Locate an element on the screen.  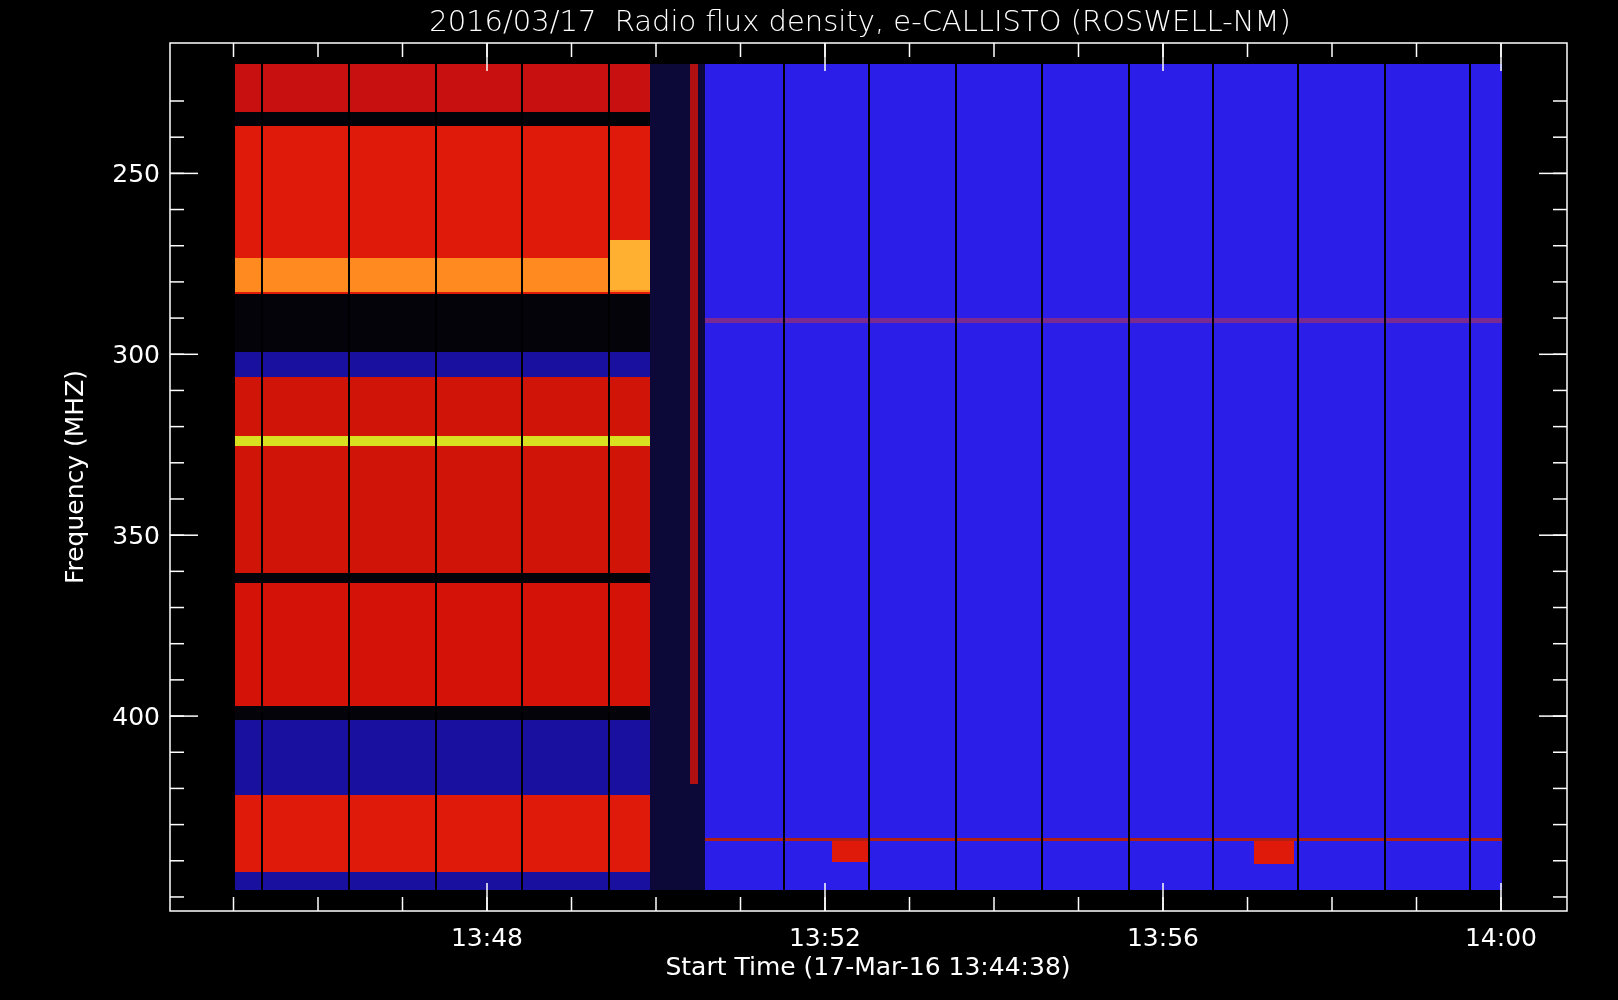
y-tick-label: 350 is located at coordinates (136, 536).